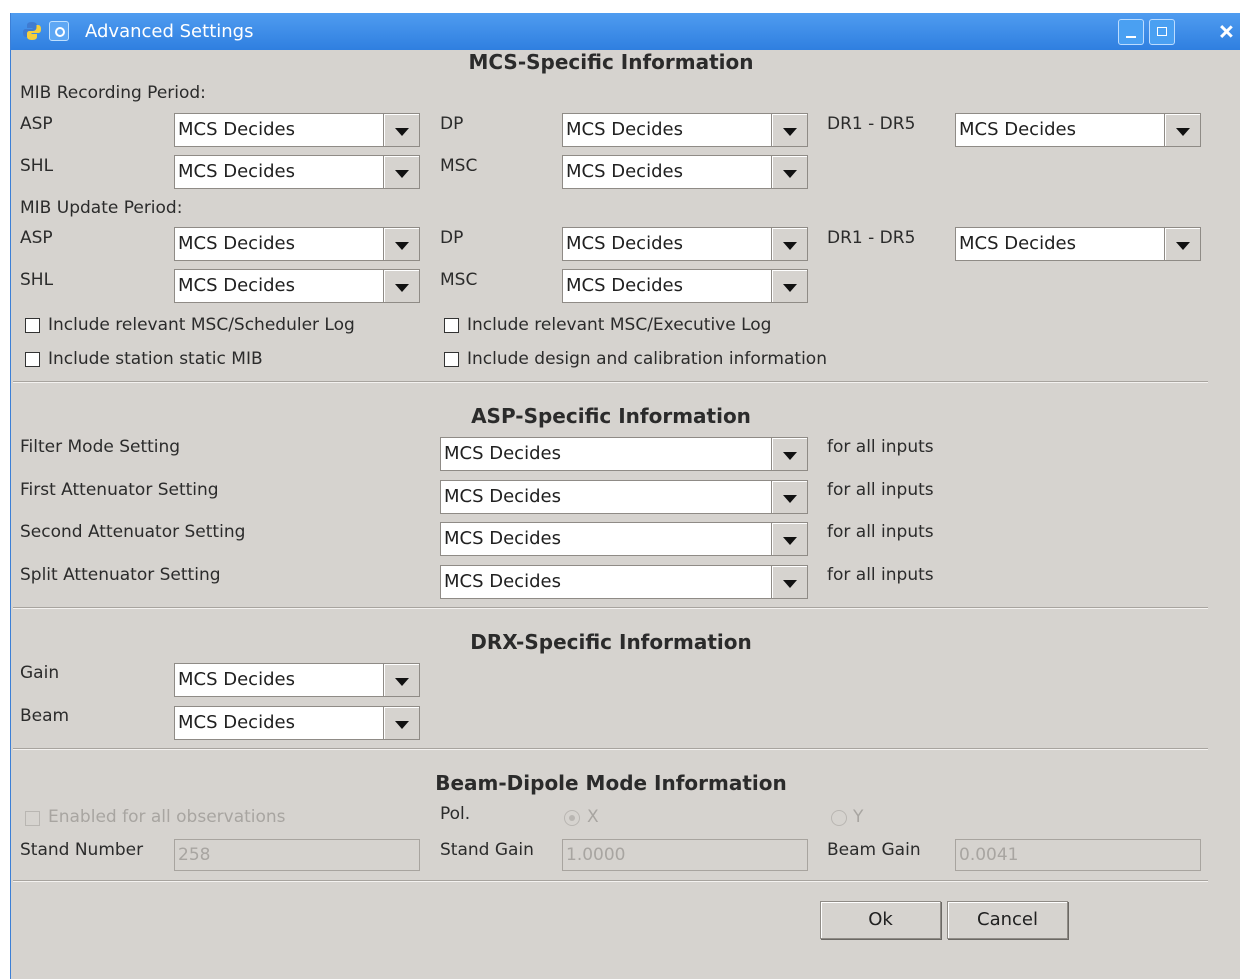  I want to click on mib-recording-heading: MIB Recording Period:, so click(113, 93).